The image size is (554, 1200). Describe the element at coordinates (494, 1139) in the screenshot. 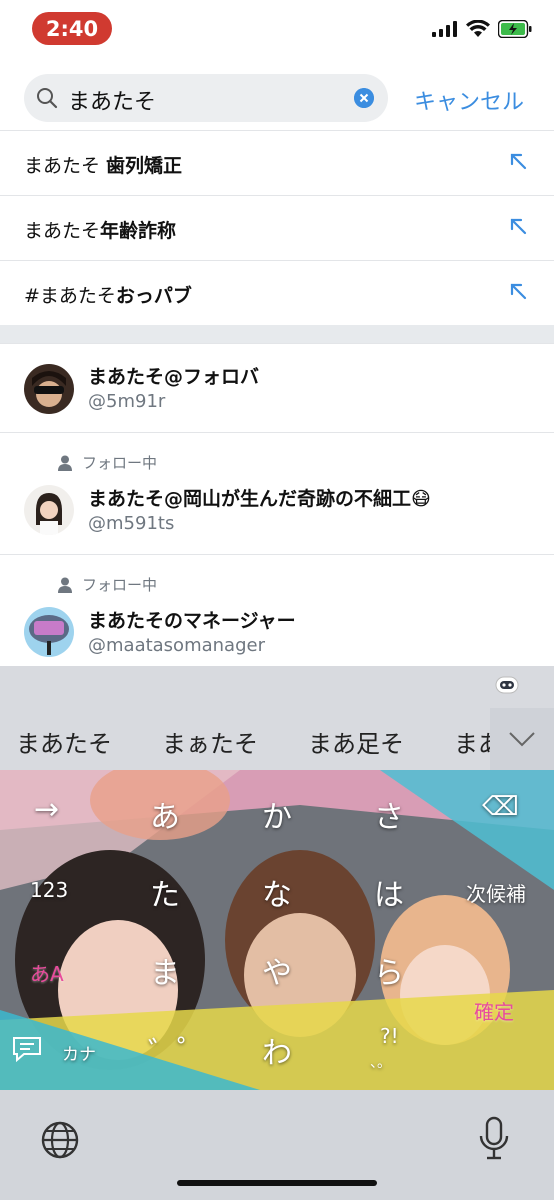

I see `microphone-icon` at that location.